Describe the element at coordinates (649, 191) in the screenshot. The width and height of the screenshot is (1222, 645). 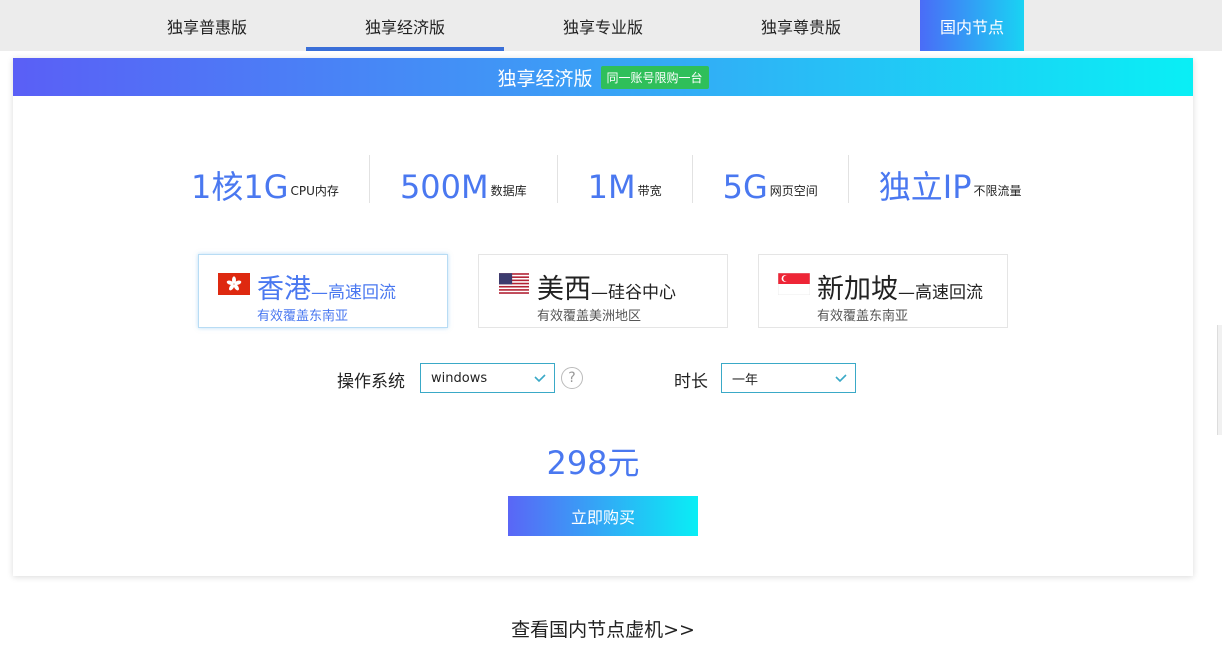
I see `spec-unit: 带宽` at that location.